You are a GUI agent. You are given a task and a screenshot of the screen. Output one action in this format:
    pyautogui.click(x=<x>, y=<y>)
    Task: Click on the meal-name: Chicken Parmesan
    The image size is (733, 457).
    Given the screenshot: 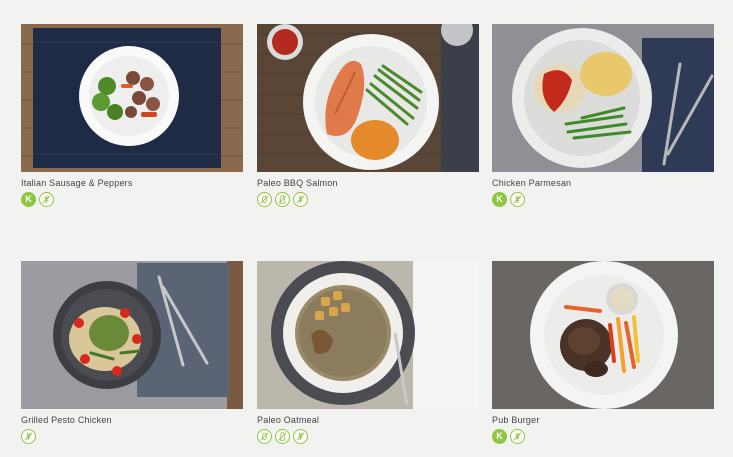 What is the action you would take?
    pyautogui.click(x=603, y=184)
    